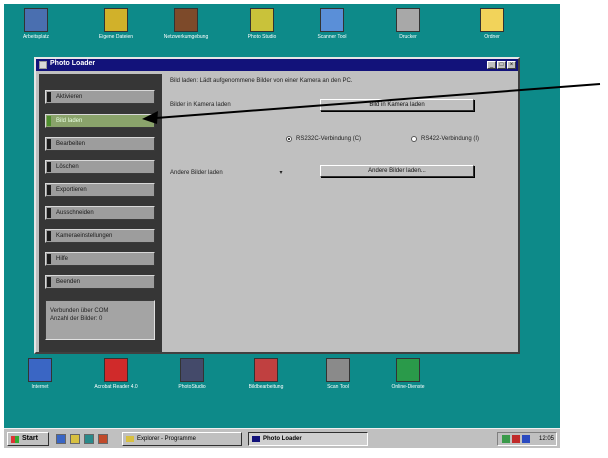  I want to click on chevron-down-icon: ▾, so click(281, 173).